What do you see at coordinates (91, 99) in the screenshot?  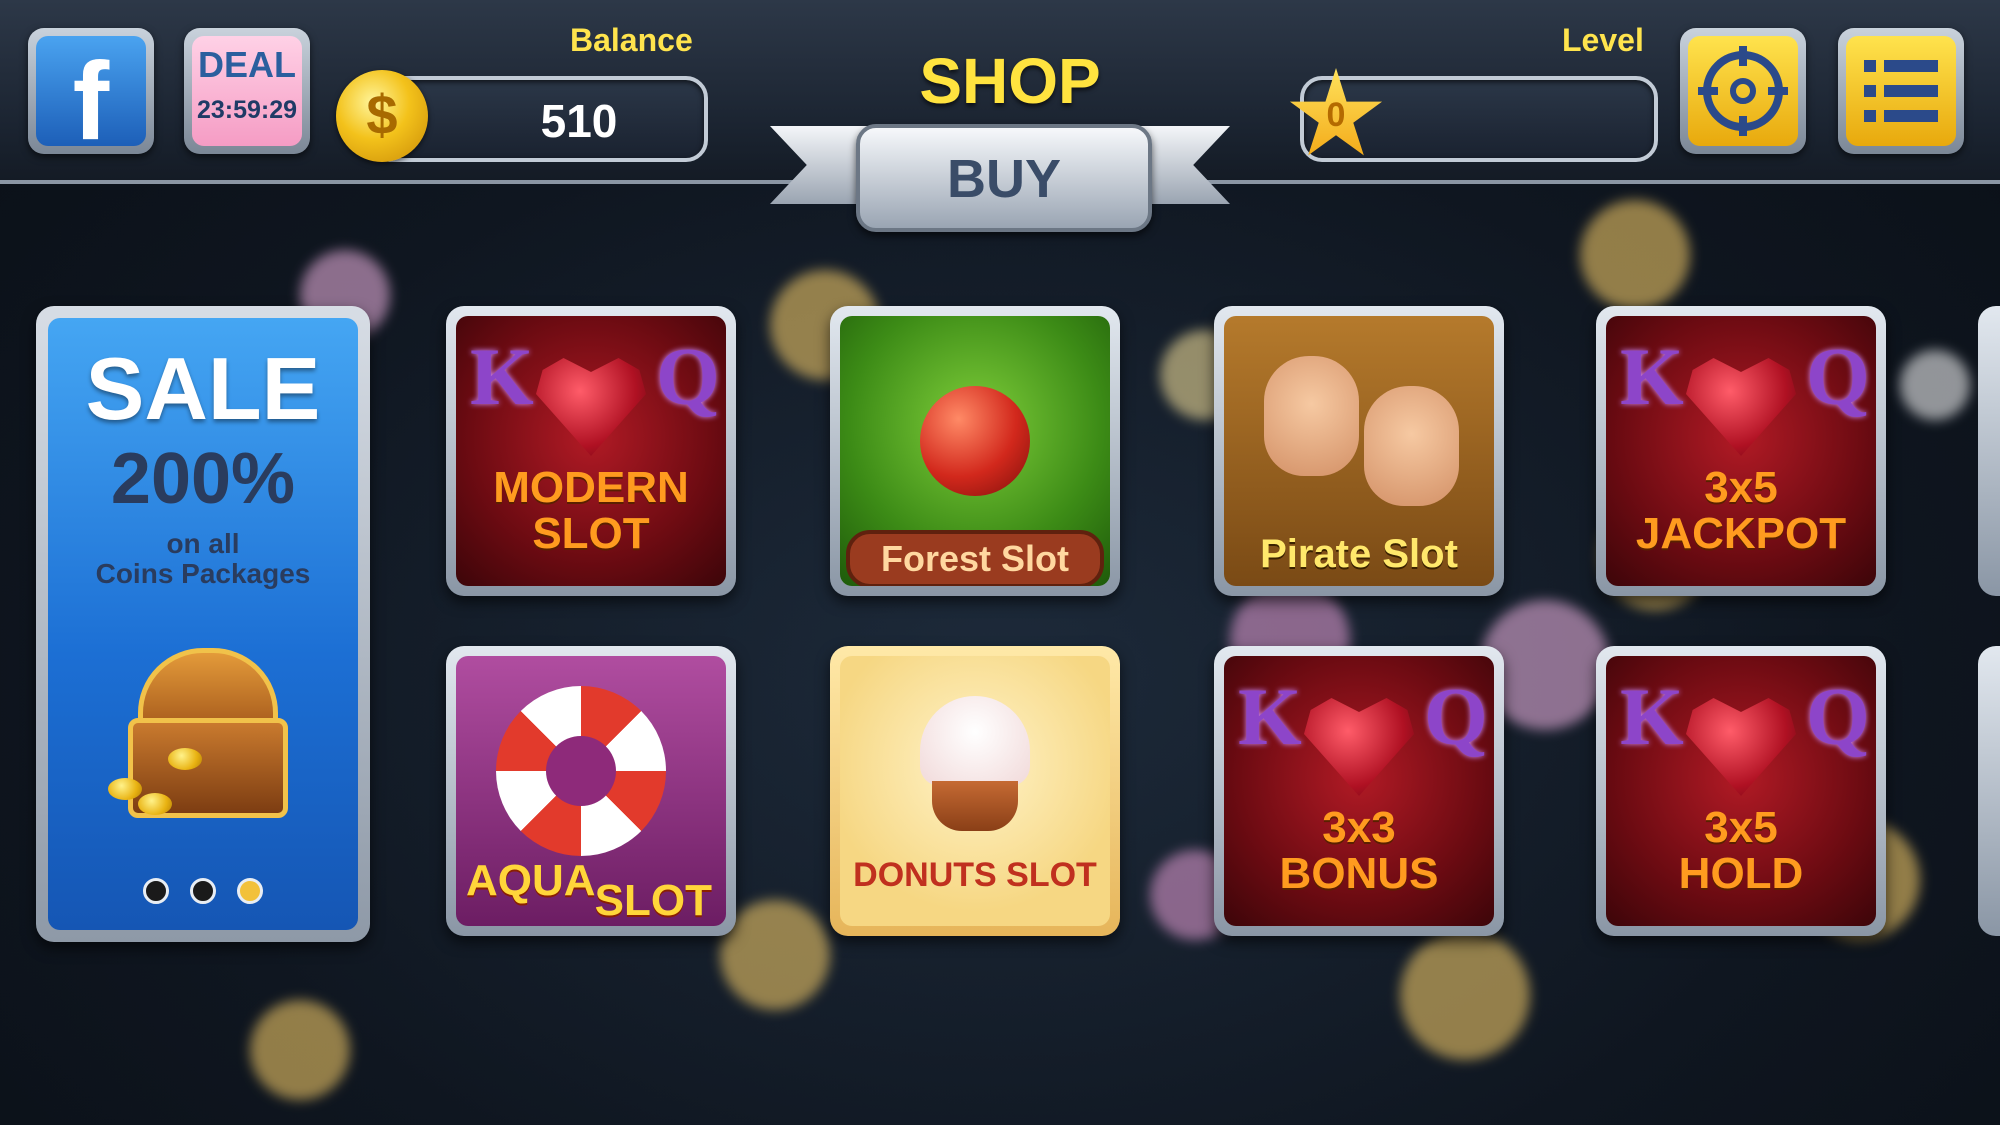 I see `facebook-icon: f` at bounding box center [91, 99].